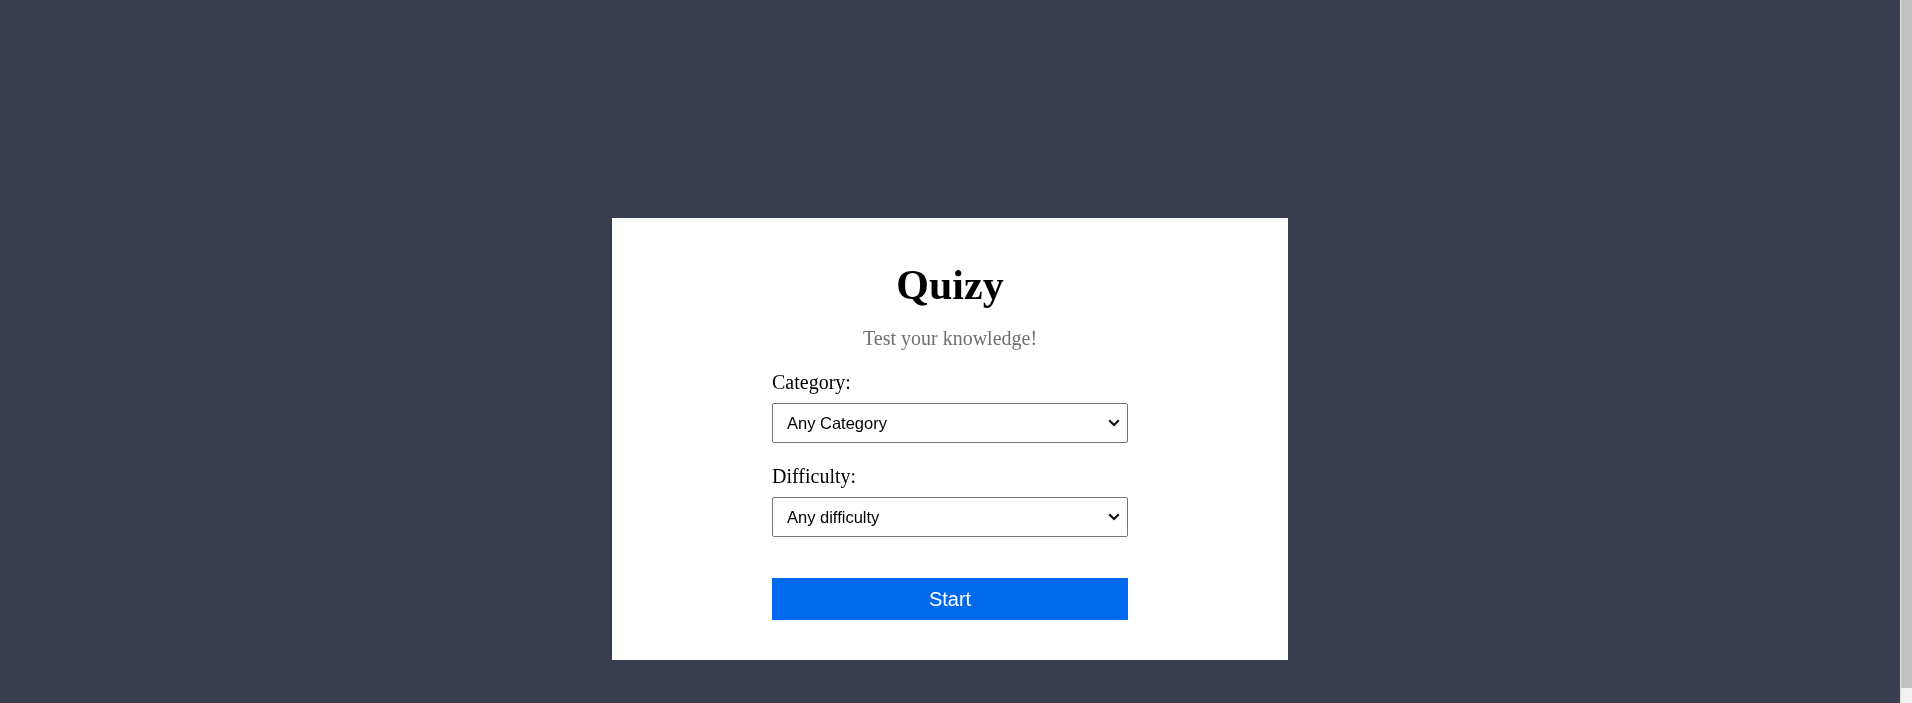 The height and width of the screenshot is (703, 1912). What do you see at coordinates (950, 599) in the screenshot?
I see `start-button: Start` at bounding box center [950, 599].